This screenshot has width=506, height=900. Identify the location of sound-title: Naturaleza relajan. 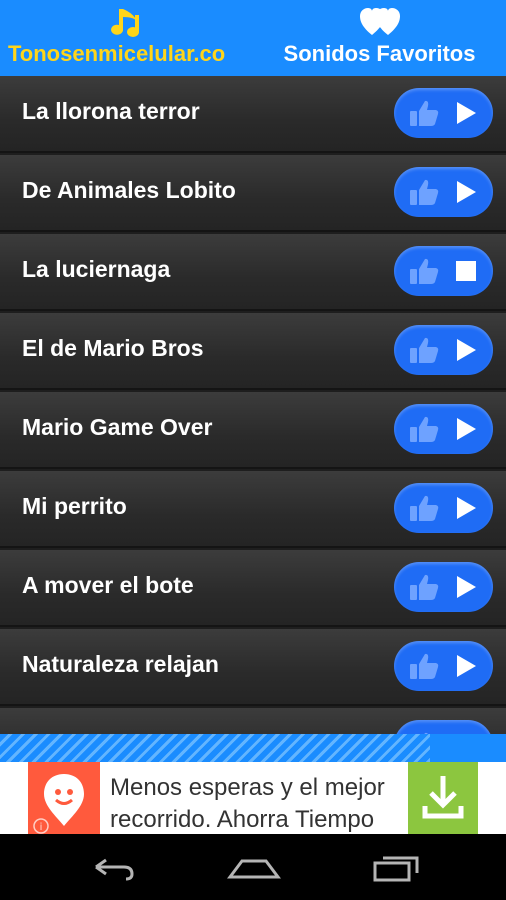
(120, 664).